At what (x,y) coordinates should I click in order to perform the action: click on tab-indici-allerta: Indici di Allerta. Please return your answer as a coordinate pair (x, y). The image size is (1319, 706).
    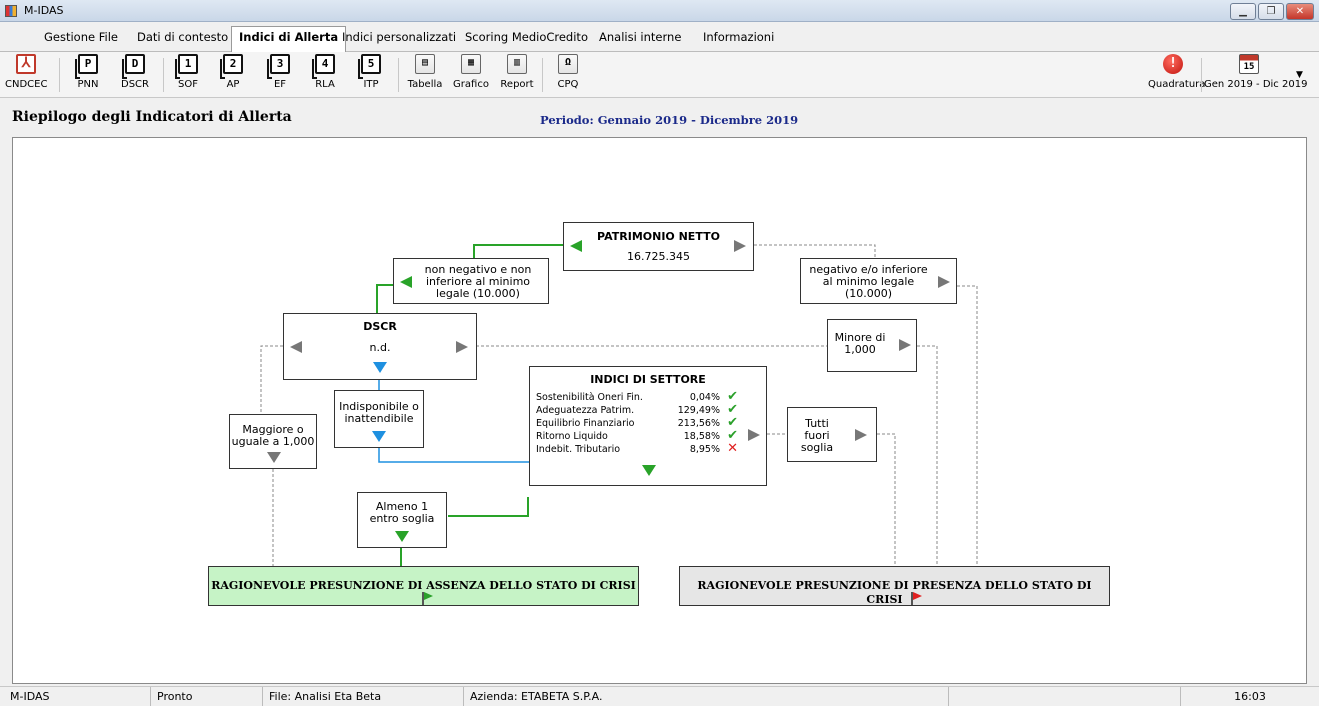
    Looking at the image, I should click on (289, 39).